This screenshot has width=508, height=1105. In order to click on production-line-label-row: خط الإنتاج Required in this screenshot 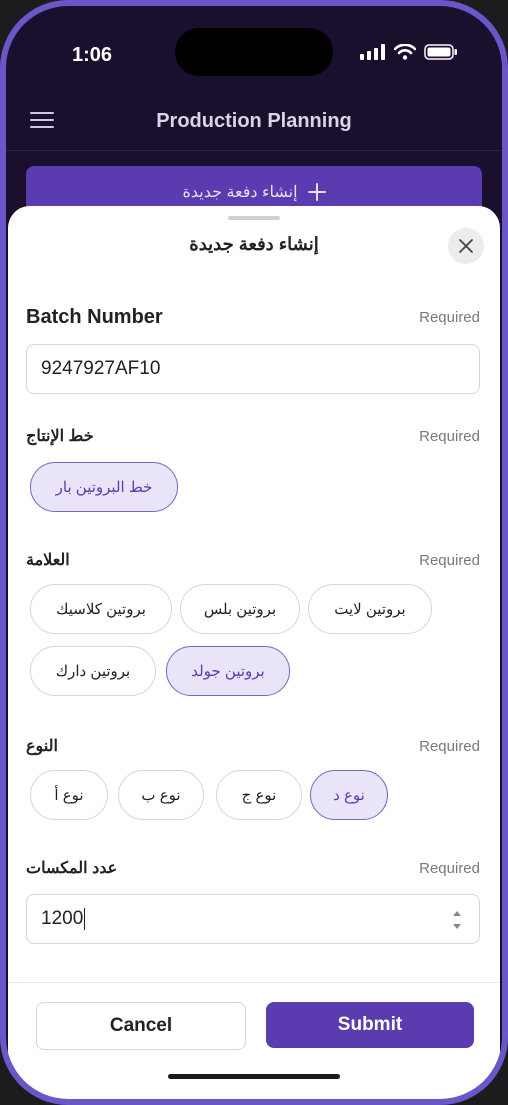, I will do `click(253, 436)`.